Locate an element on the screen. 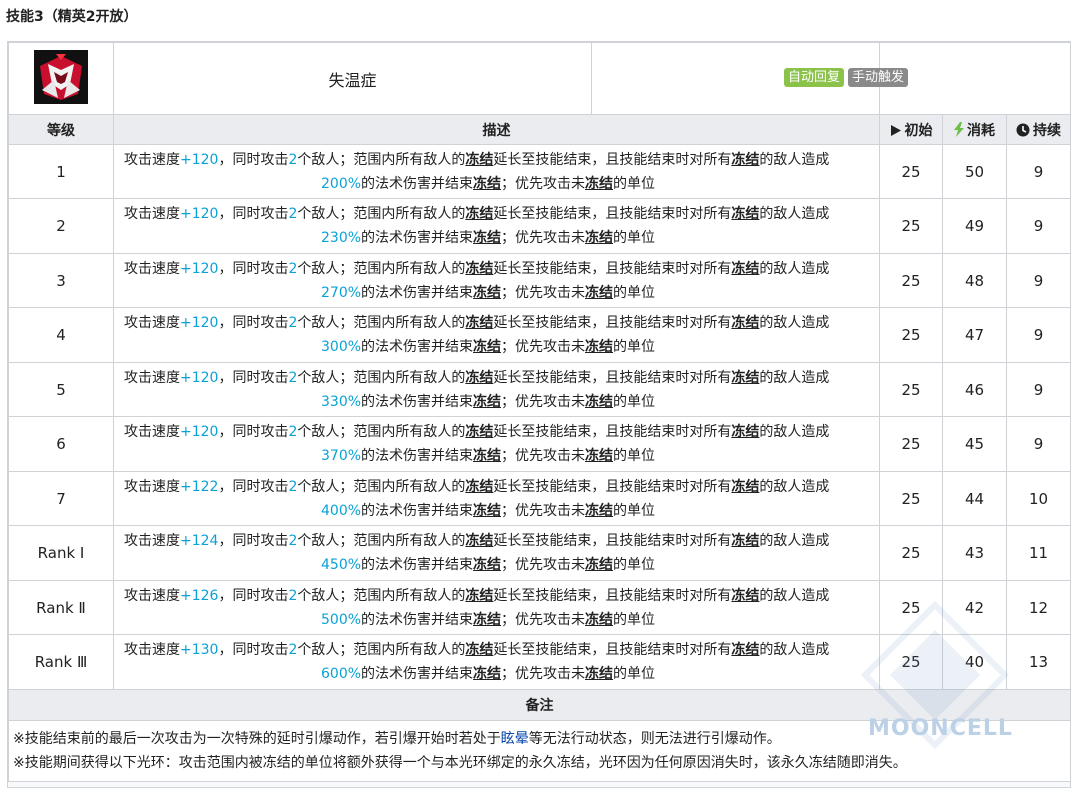 The width and height of the screenshot is (1080, 798). cost-cell: 48 is located at coordinates (974, 280).